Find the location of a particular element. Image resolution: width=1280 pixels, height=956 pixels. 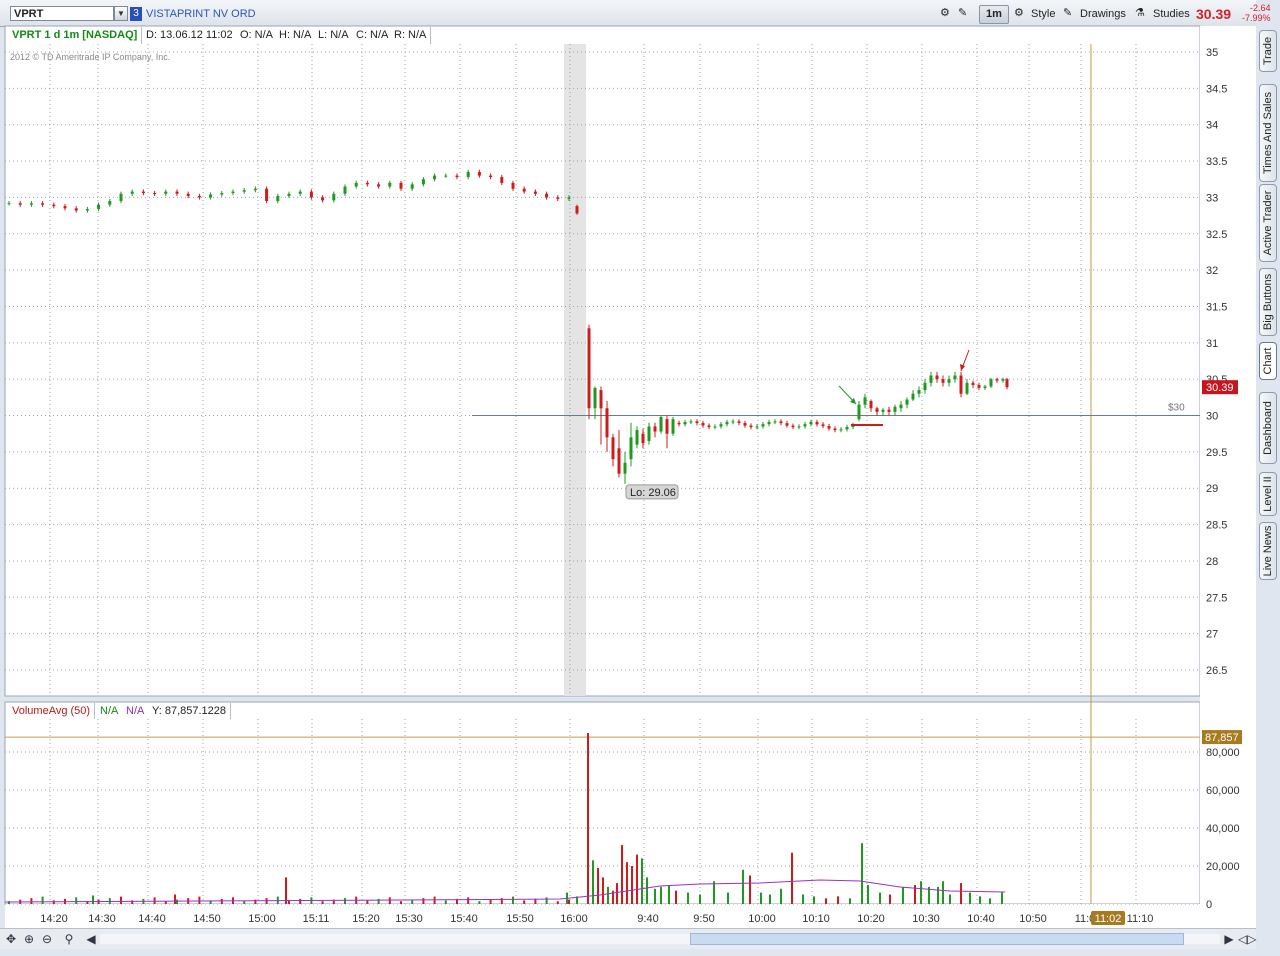

time-tick-label: 14:30 is located at coordinates (102, 919).